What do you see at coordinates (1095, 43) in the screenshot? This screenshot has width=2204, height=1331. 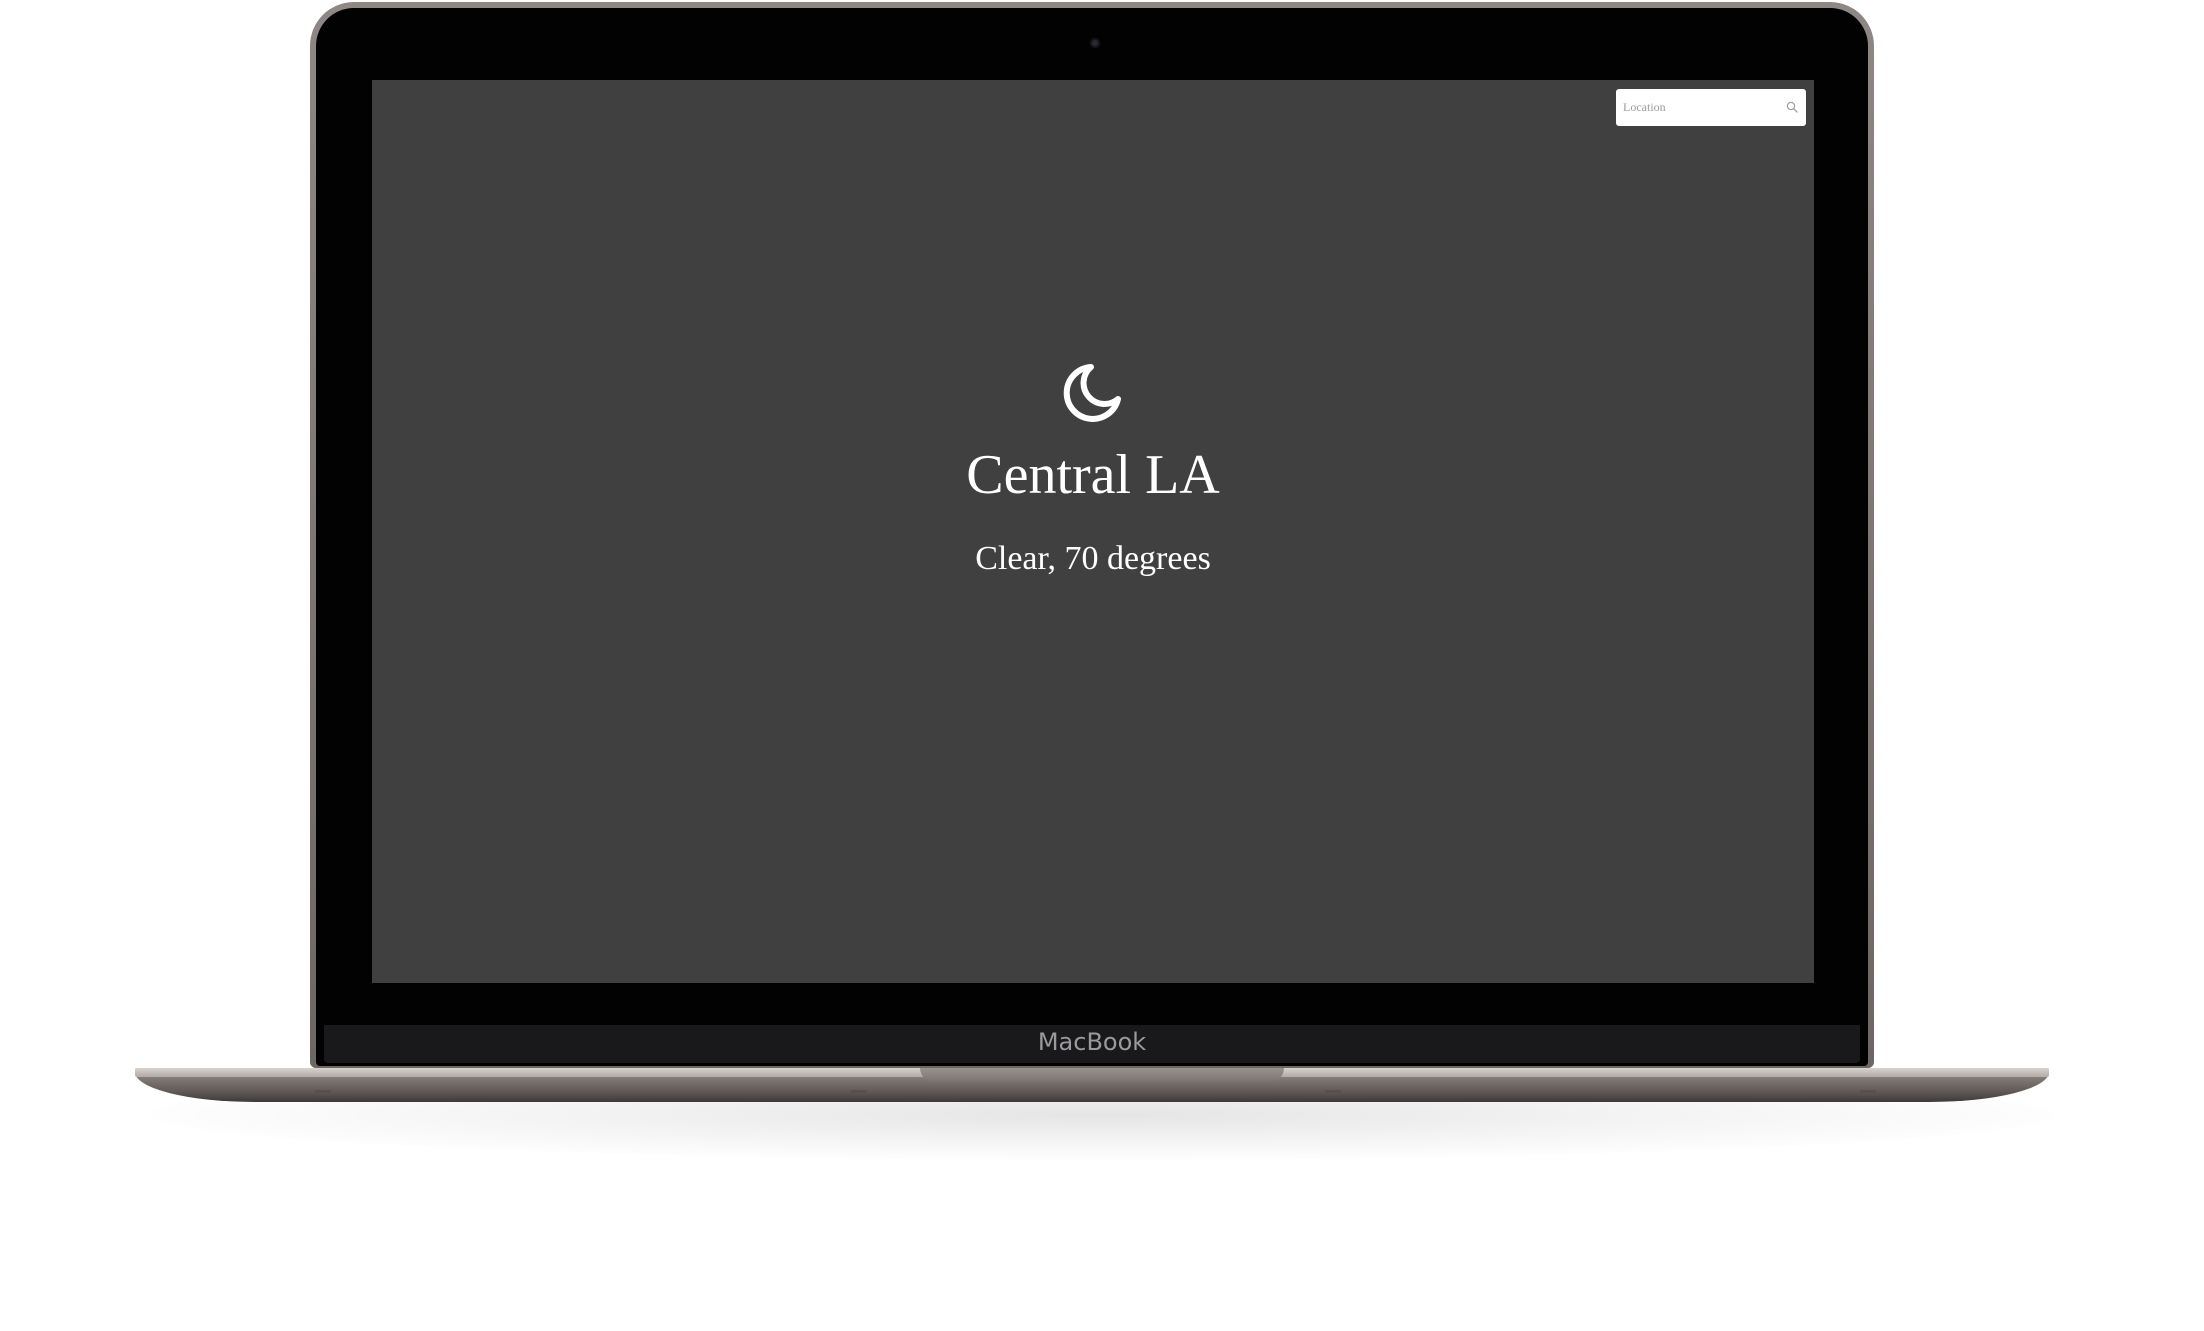 I see `camera-icon` at bounding box center [1095, 43].